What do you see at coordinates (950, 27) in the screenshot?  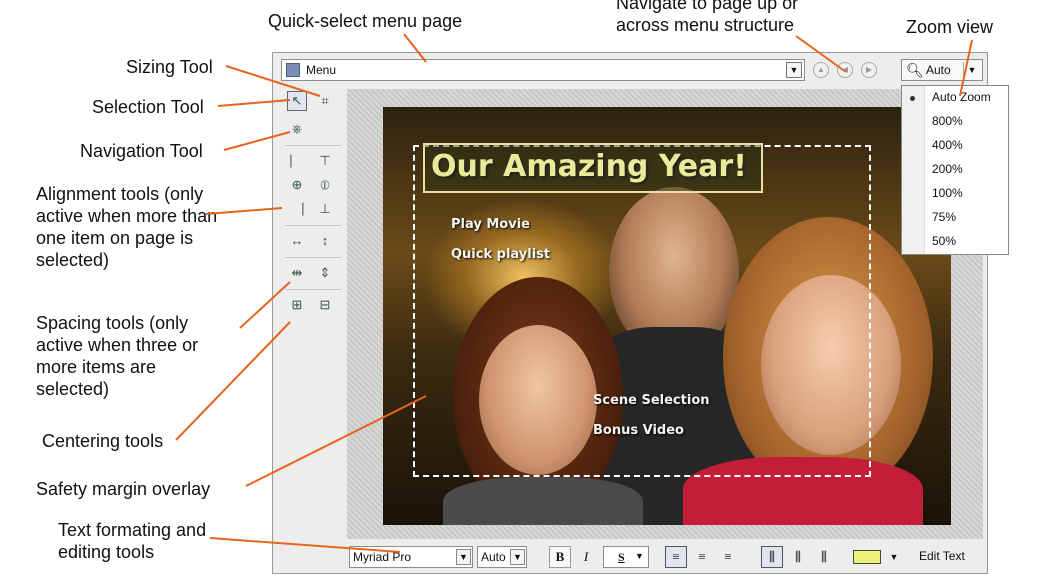 I see `zoom-view-label: Zoom view` at bounding box center [950, 27].